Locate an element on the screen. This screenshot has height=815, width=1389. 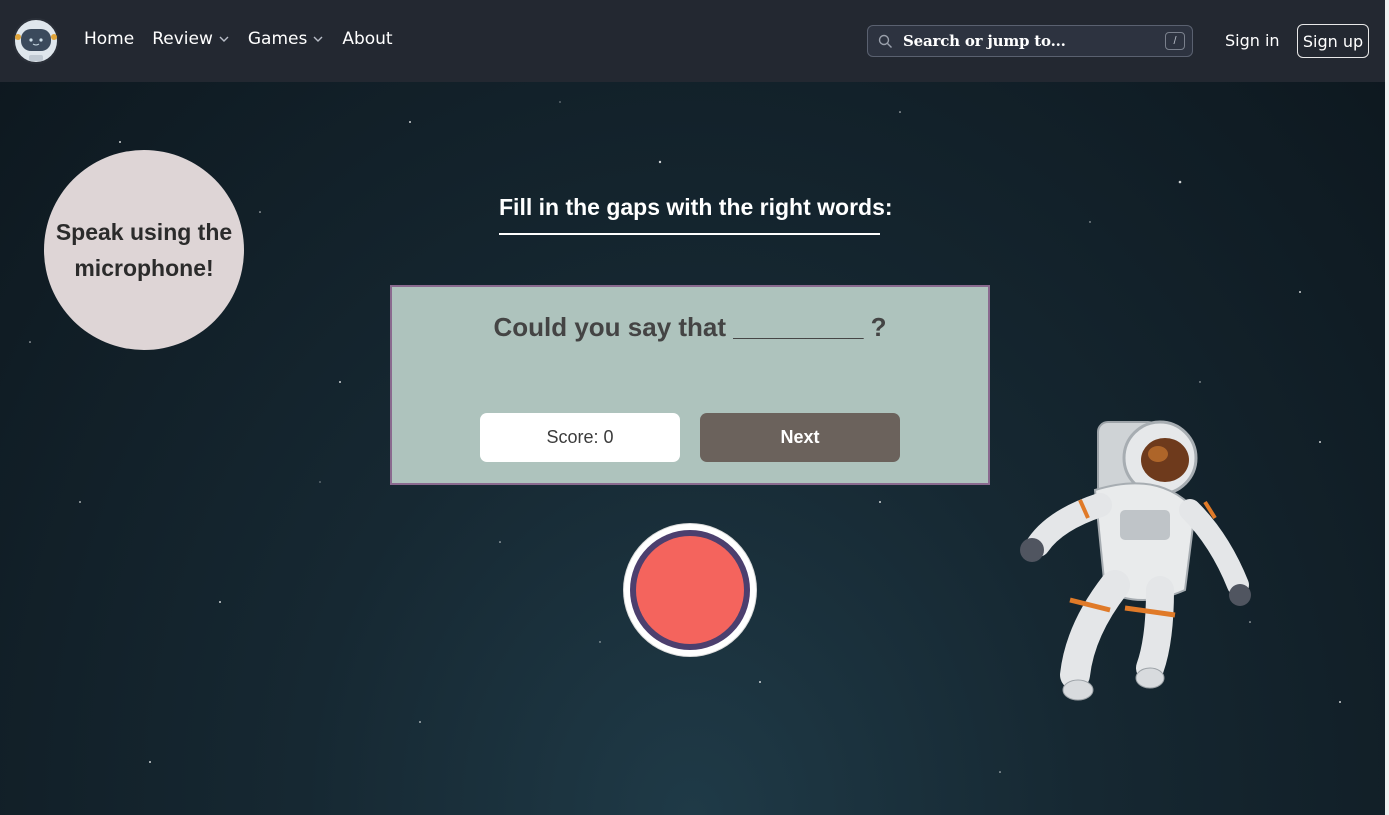
nav-about-label: About is located at coordinates (367, 39).